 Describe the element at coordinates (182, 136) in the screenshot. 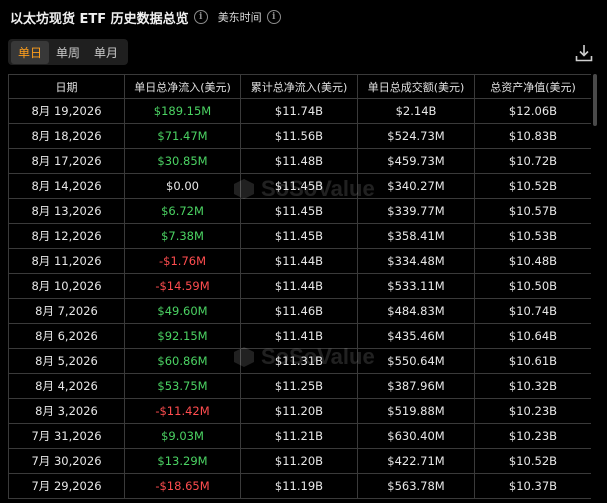

I see `cell-daily-net-inflow: $71.47M` at that location.